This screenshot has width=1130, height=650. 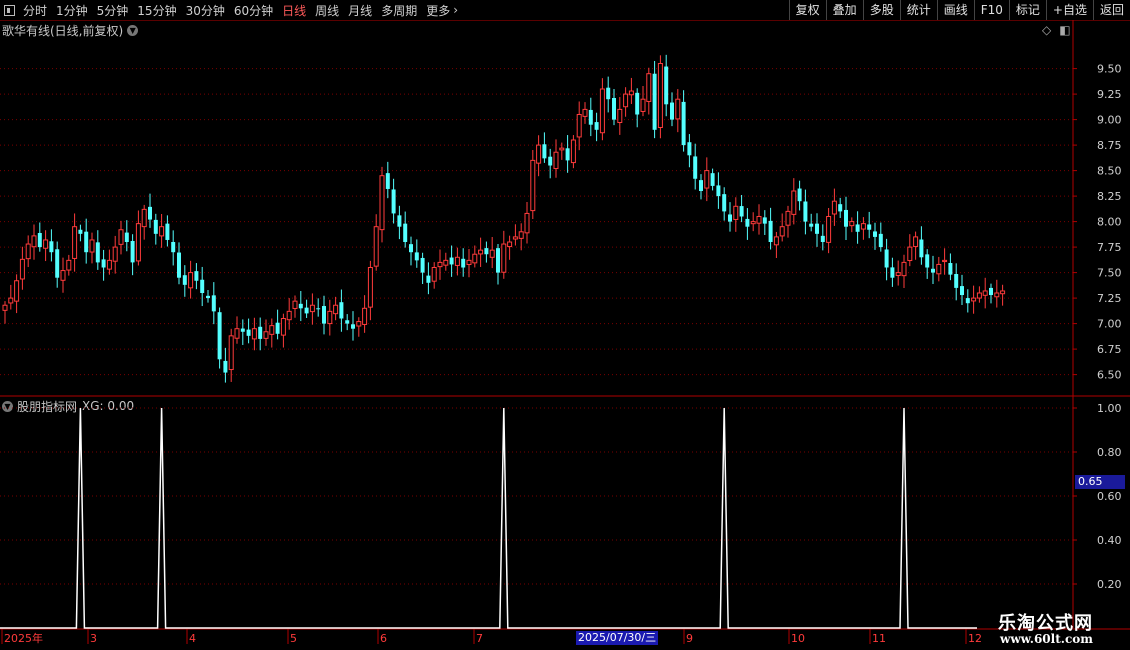 What do you see at coordinates (798, 638) in the screenshot?
I see `x-axis-label: 10` at bounding box center [798, 638].